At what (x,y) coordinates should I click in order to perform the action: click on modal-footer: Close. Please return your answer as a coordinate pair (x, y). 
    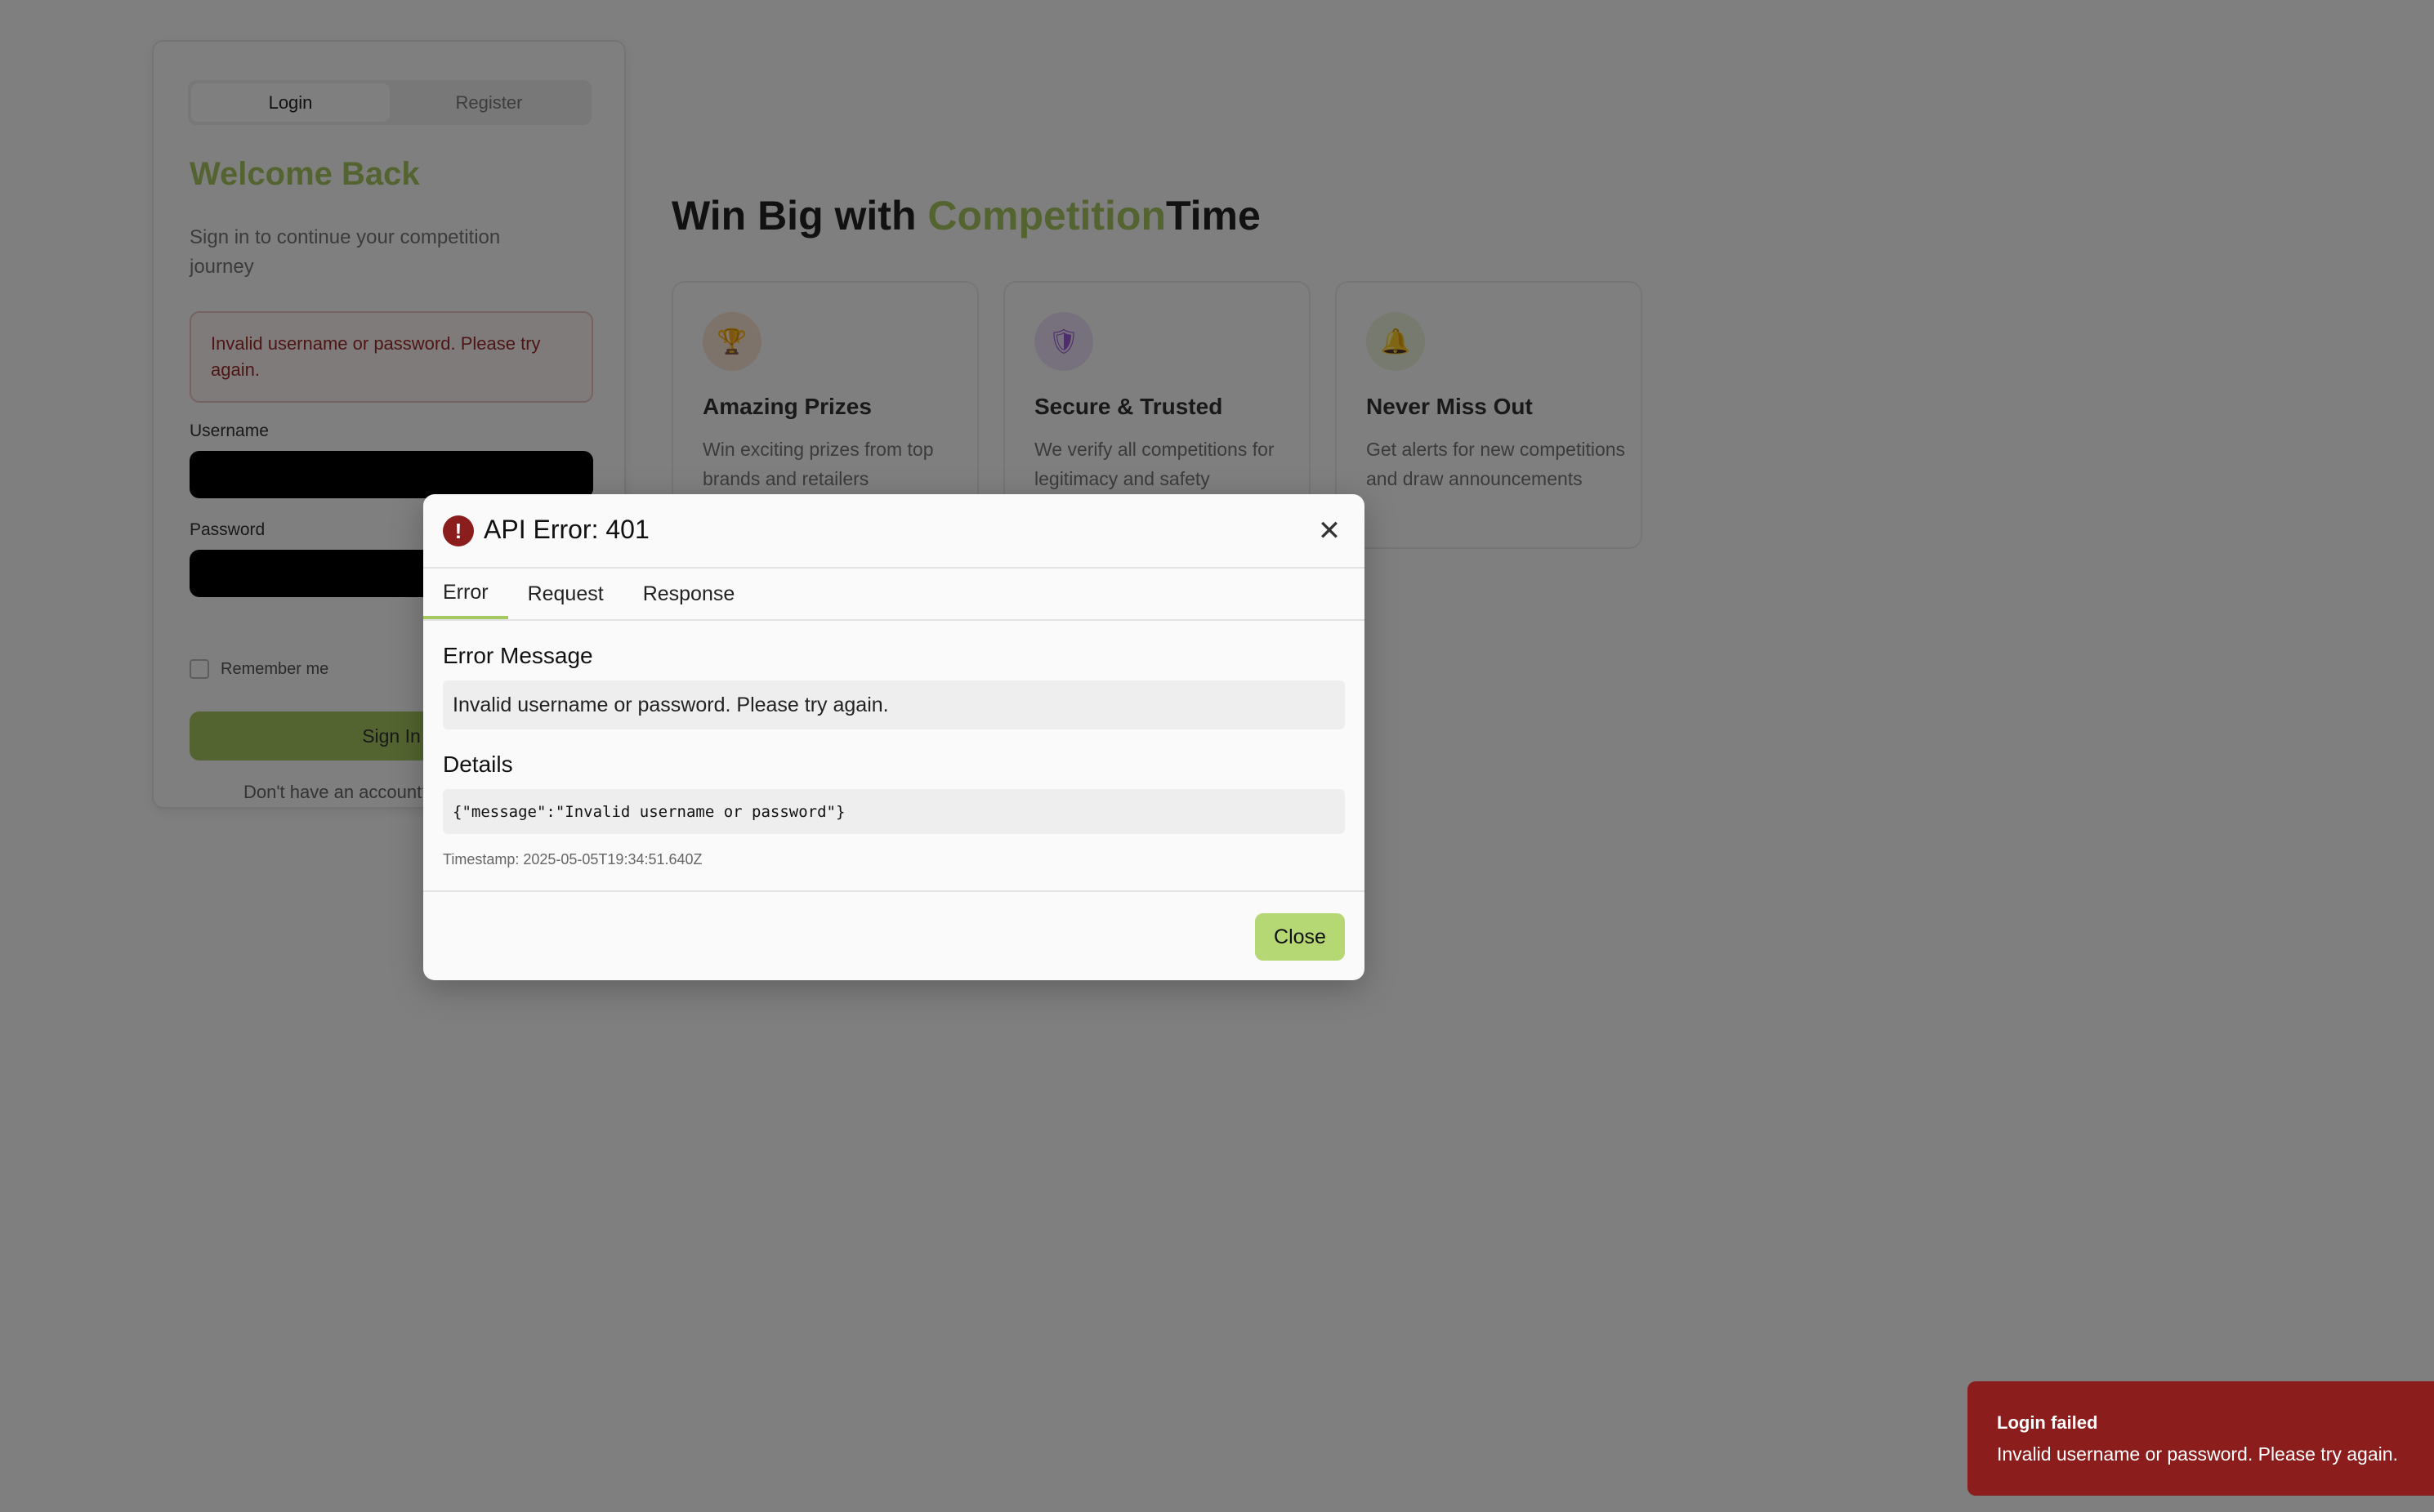
    Looking at the image, I should click on (893, 935).